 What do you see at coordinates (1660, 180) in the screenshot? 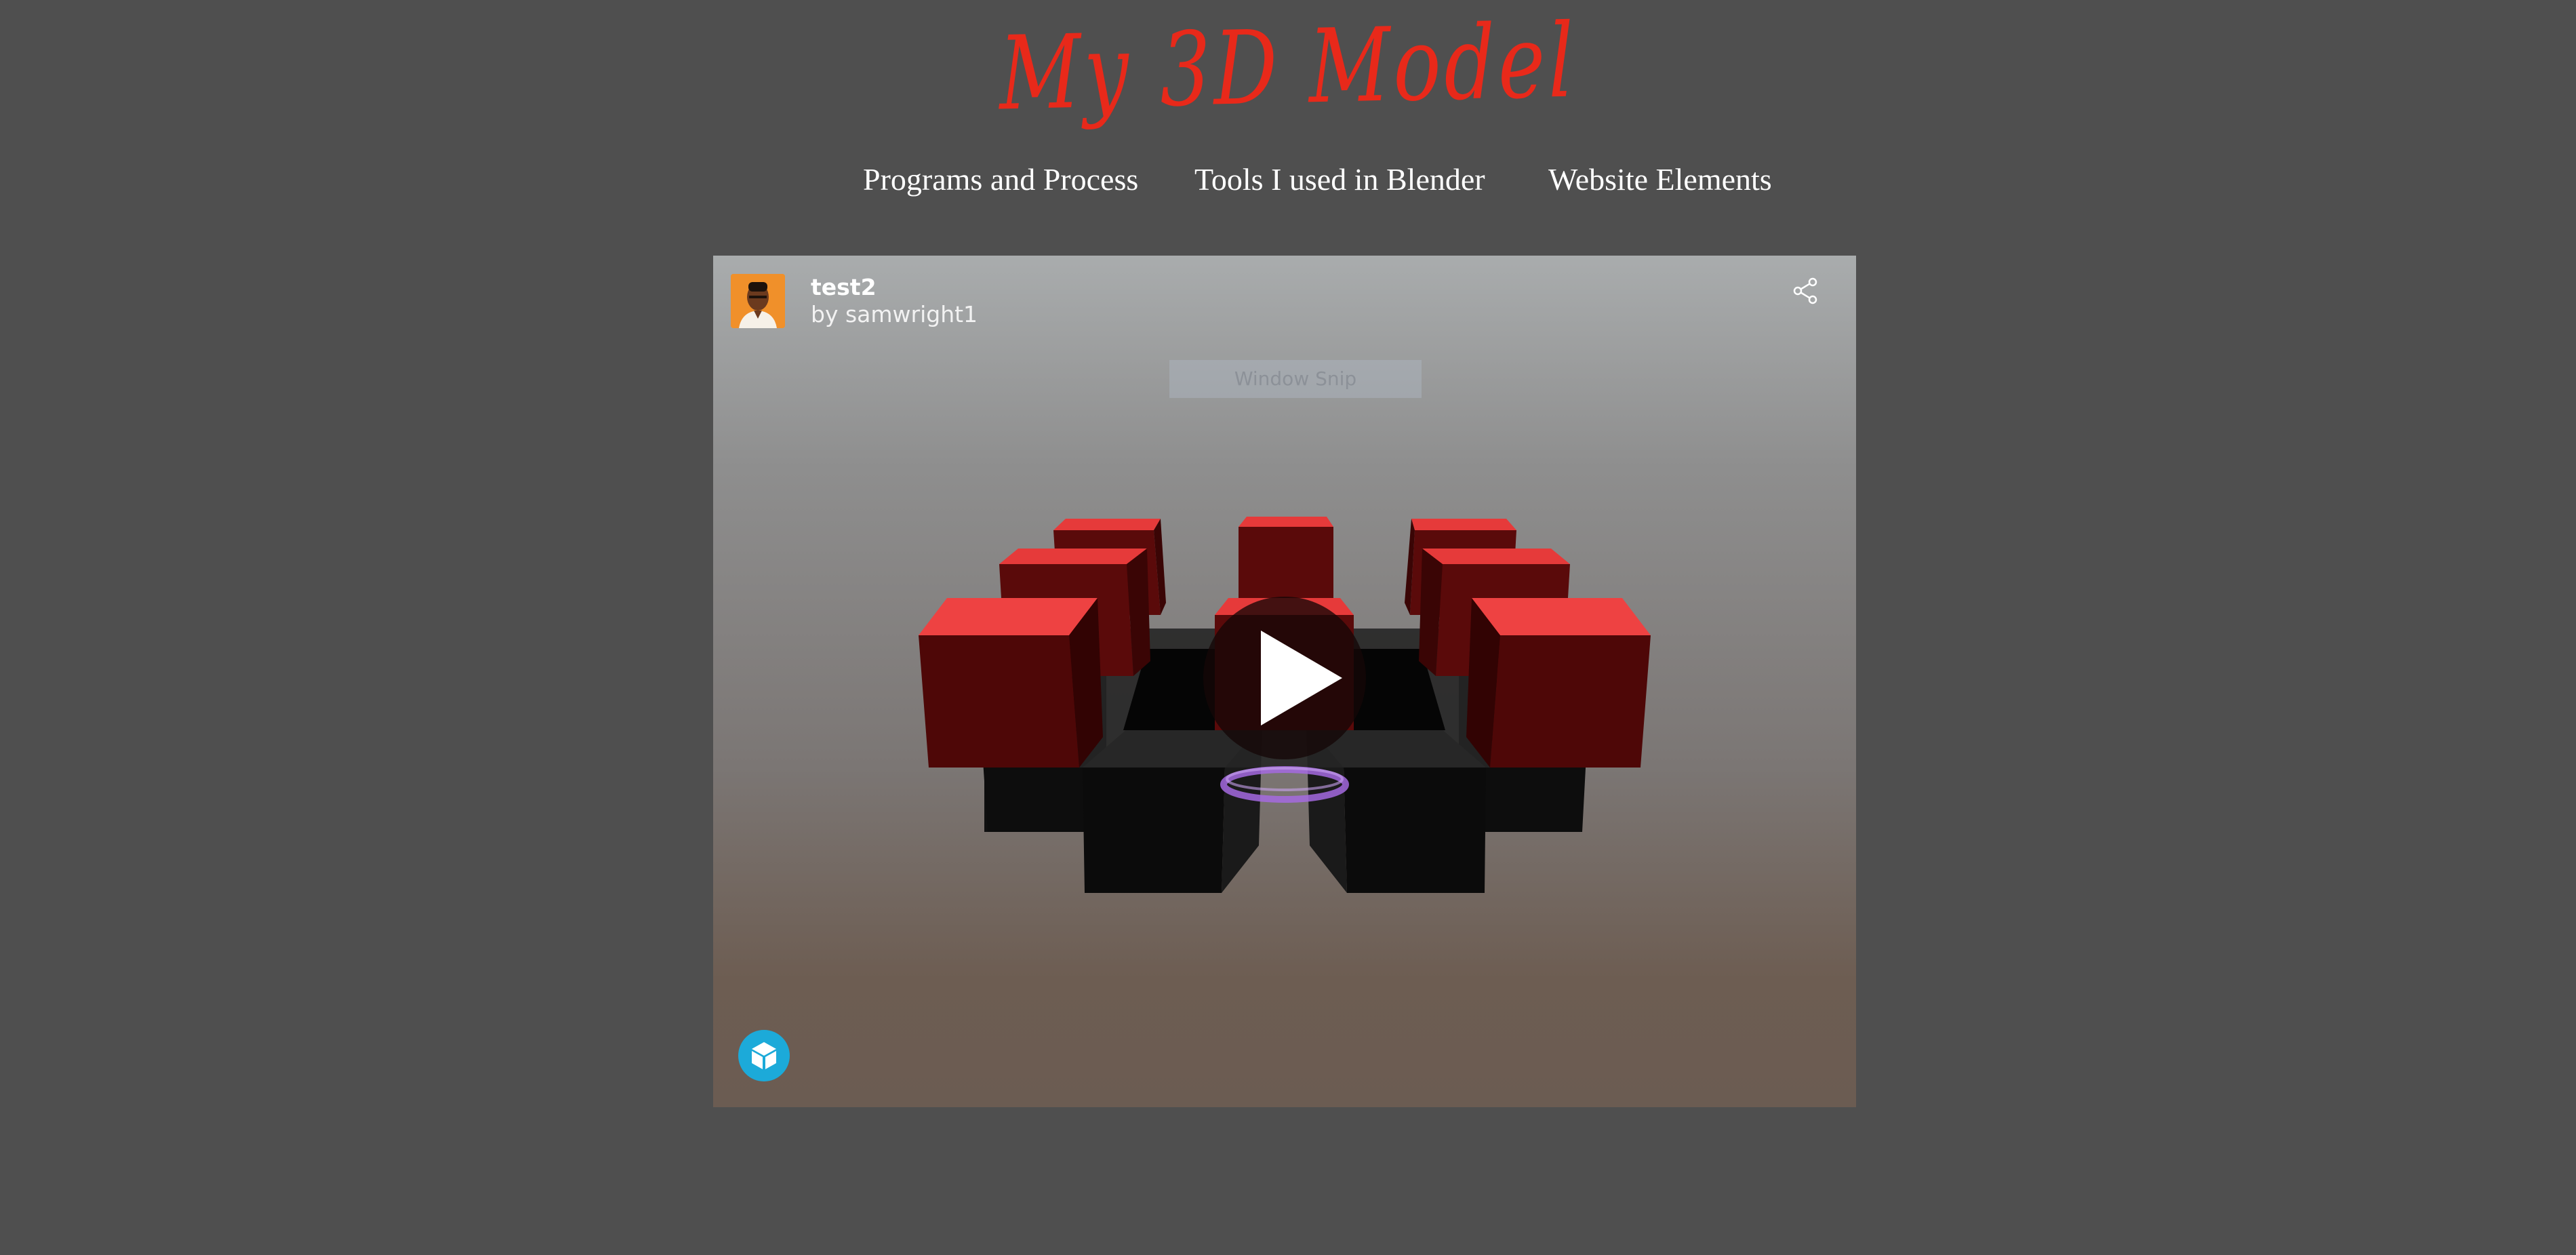
I see `nav-link-website-elements: Website Elements` at bounding box center [1660, 180].